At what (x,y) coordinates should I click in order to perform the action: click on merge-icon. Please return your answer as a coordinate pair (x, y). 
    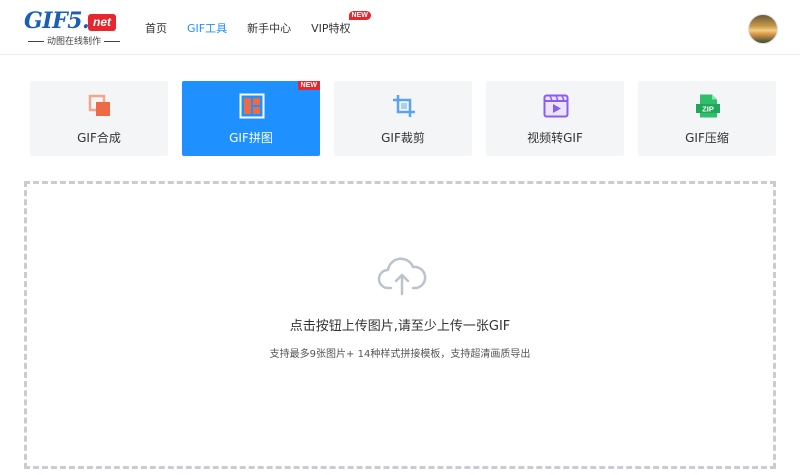
    Looking at the image, I should click on (99, 105).